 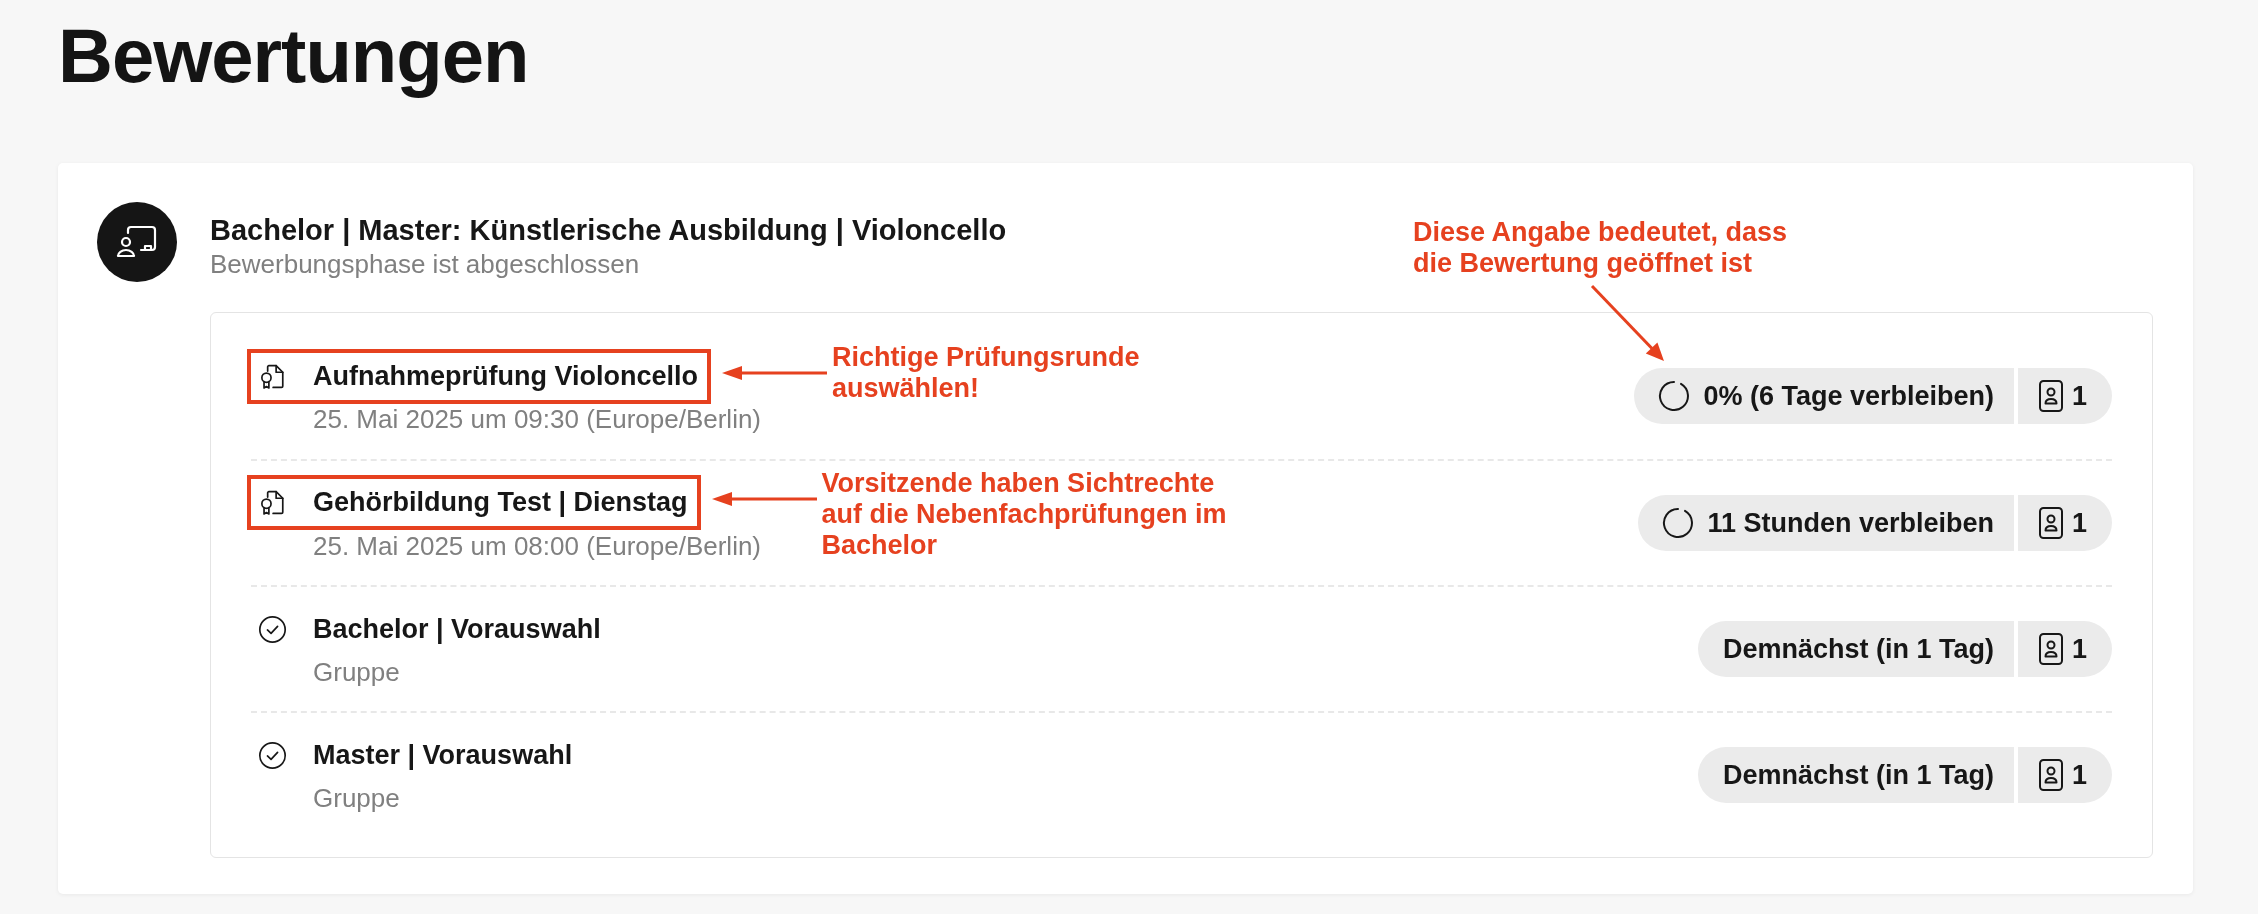 I want to click on program-title: Bachelor | Master: Künstlerische Ausbildung | Violoncello, so click(x=608, y=230).